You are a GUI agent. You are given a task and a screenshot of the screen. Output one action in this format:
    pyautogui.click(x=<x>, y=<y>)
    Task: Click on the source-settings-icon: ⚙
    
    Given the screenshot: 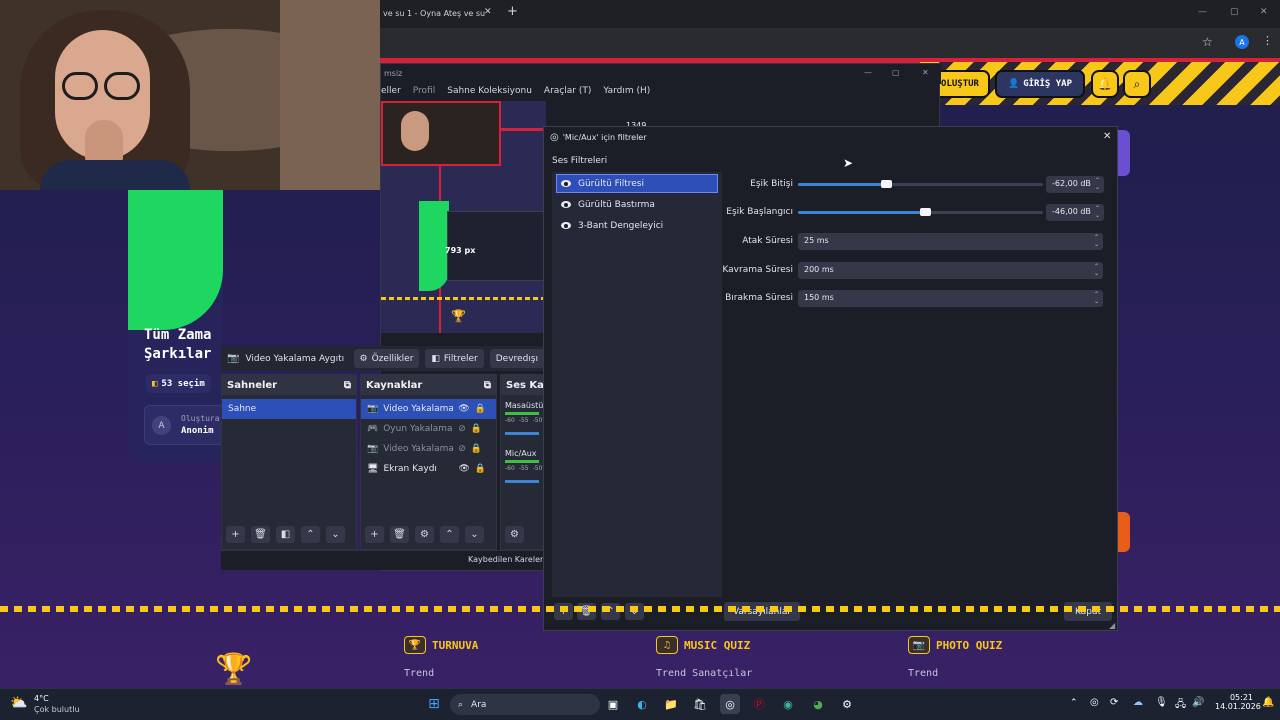 What is the action you would take?
    pyautogui.click(x=424, y=534)
    